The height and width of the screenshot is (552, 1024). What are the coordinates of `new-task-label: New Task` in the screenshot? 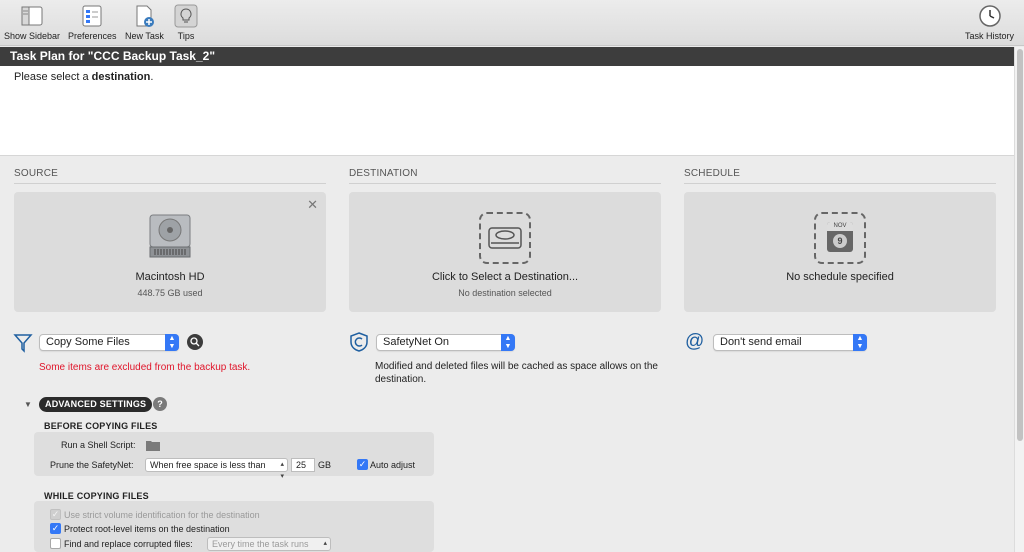 It's located at (144, 36).